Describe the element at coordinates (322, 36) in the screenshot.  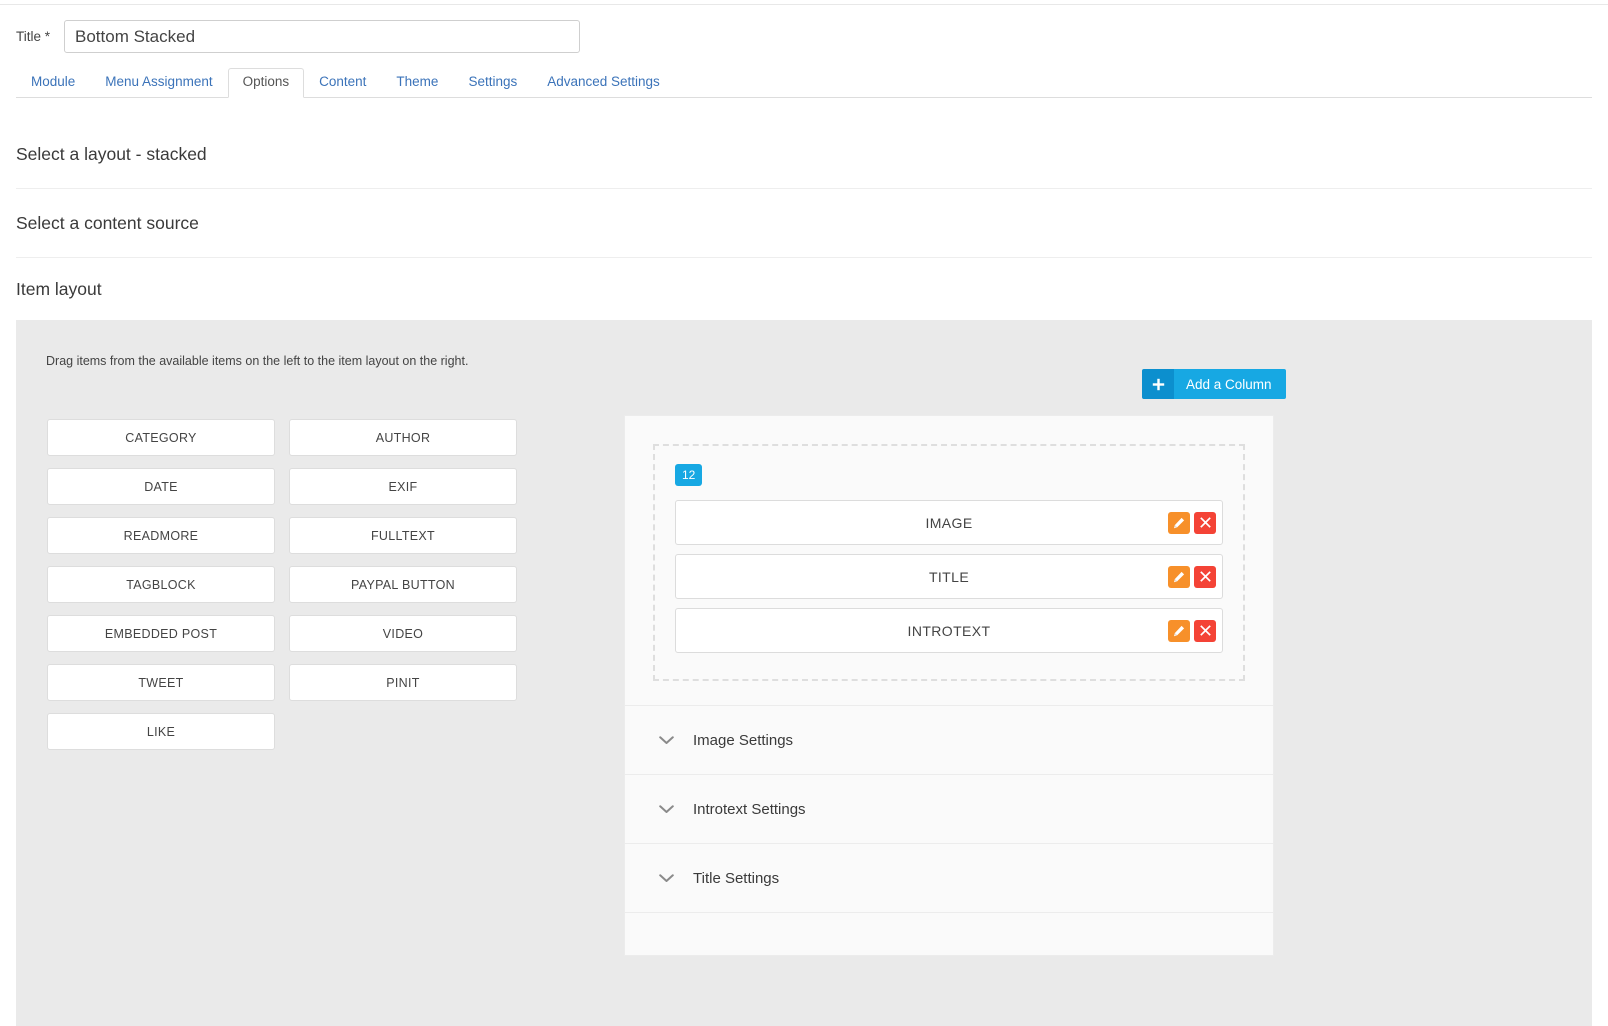
I see `title-input` at that location.